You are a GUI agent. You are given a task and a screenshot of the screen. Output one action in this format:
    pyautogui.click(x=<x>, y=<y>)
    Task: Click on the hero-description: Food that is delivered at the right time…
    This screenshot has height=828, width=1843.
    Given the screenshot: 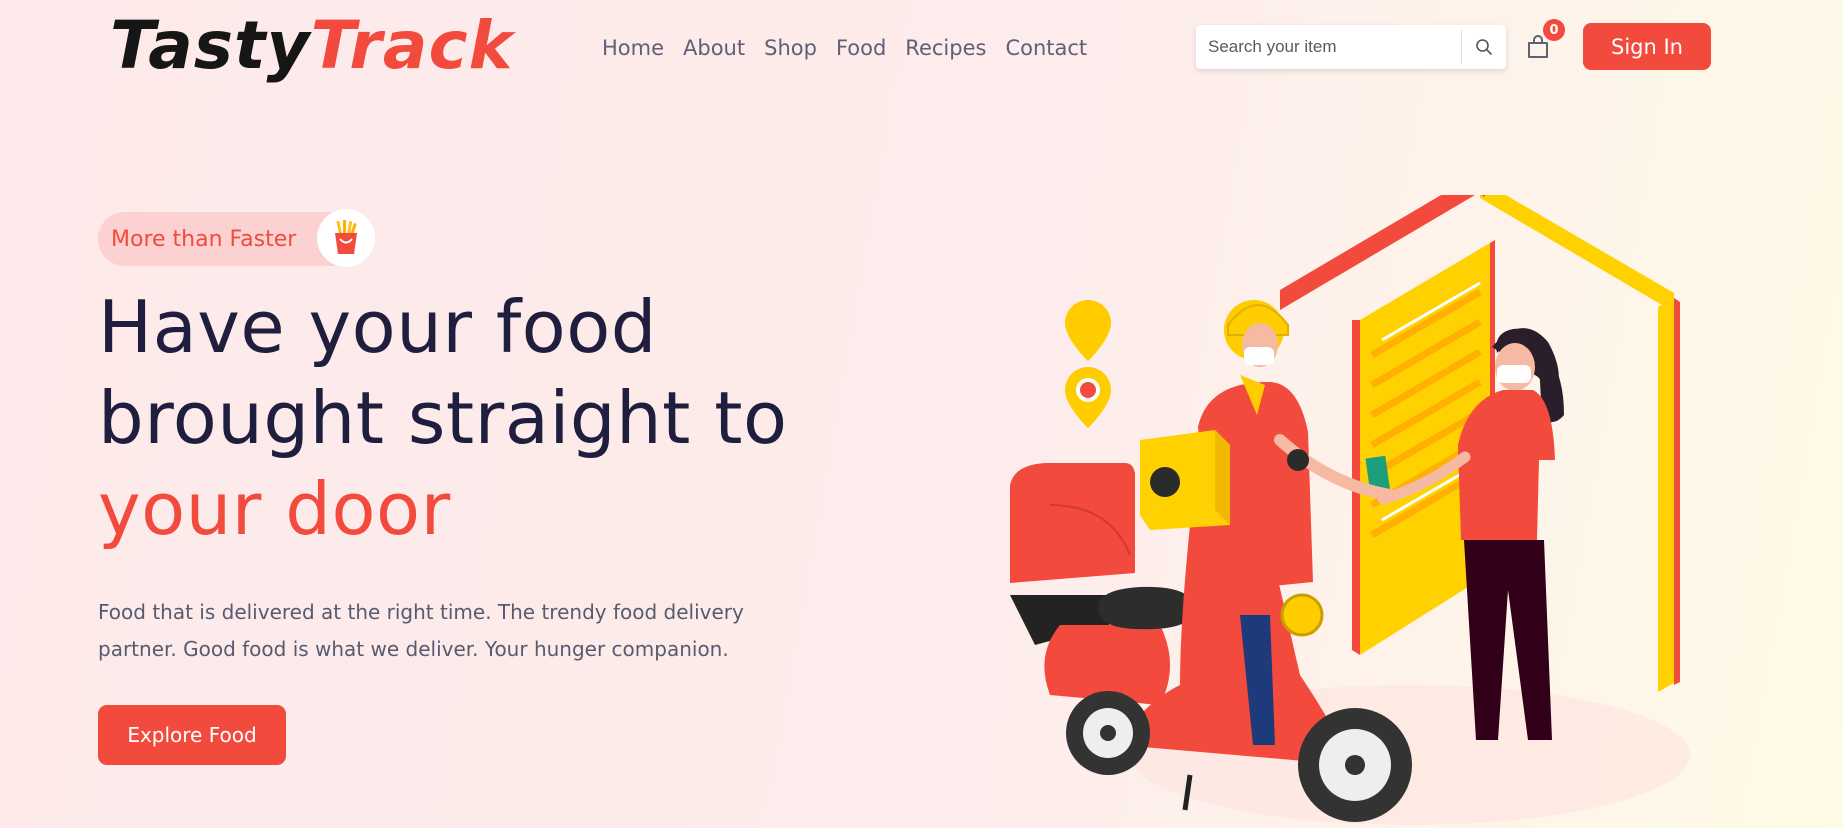 What is the action you would take?
    pyautogui.click(x=421, y=630)
    